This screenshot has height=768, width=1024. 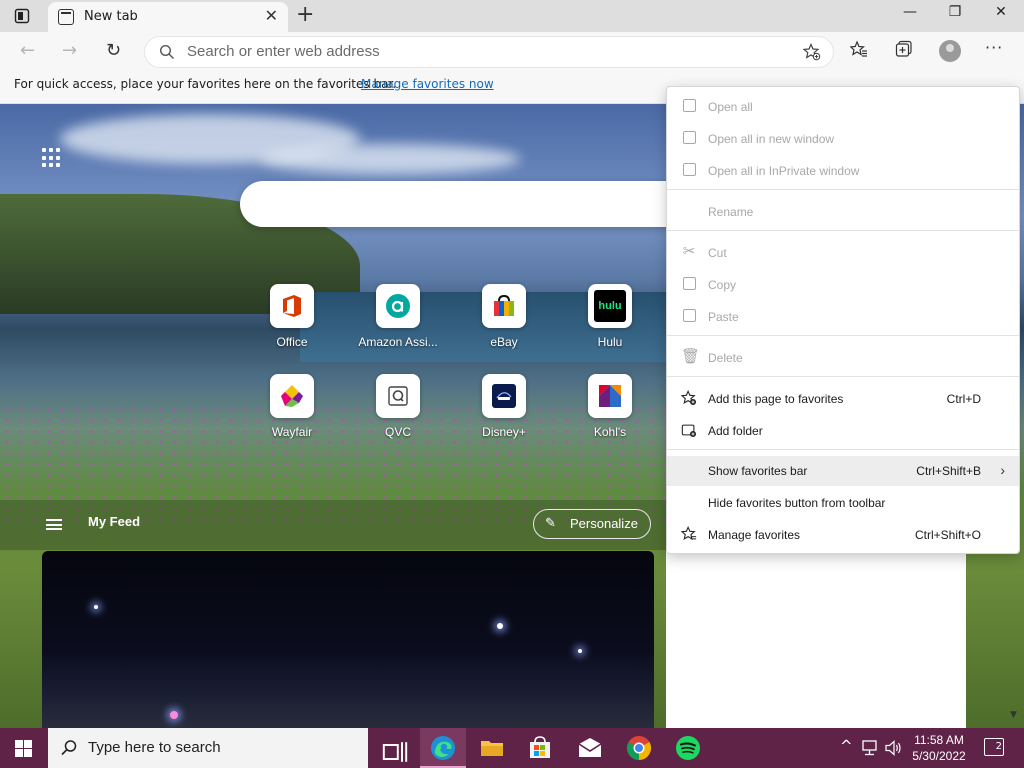 I want to click on ebay-icon, so click(x=504, y=305).